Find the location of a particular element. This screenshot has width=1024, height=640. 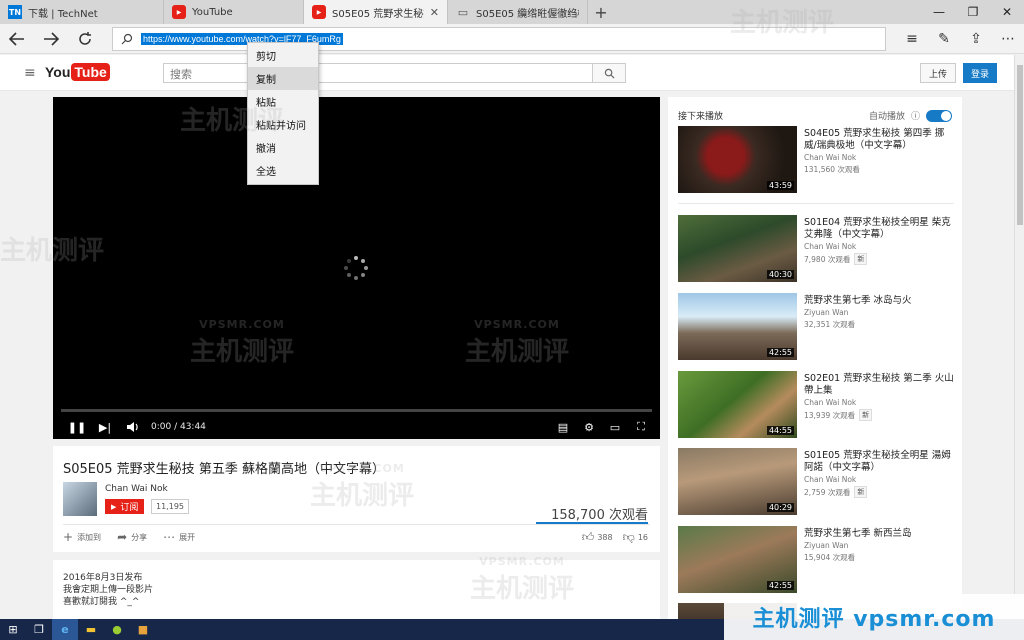

related-video-item: 42:55 荒野求生第七季 冰岛与火 Ziyuan Wan 32,351 次观看 is located at coordinates (816, 327).